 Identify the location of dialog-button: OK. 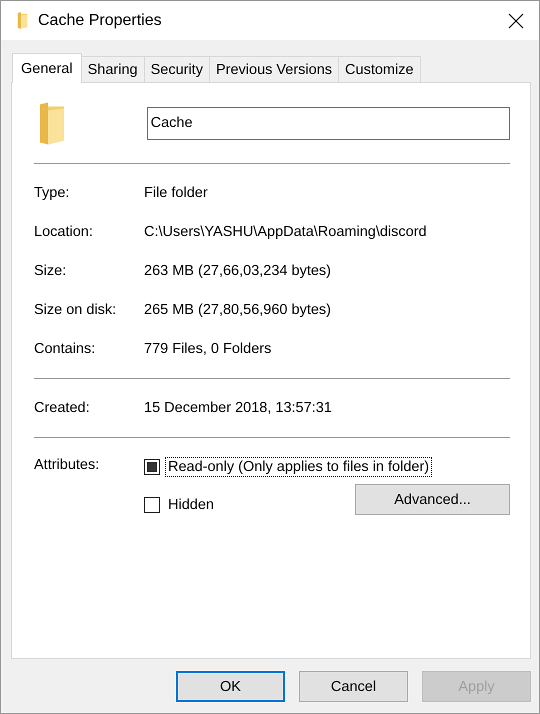
(230, 686).